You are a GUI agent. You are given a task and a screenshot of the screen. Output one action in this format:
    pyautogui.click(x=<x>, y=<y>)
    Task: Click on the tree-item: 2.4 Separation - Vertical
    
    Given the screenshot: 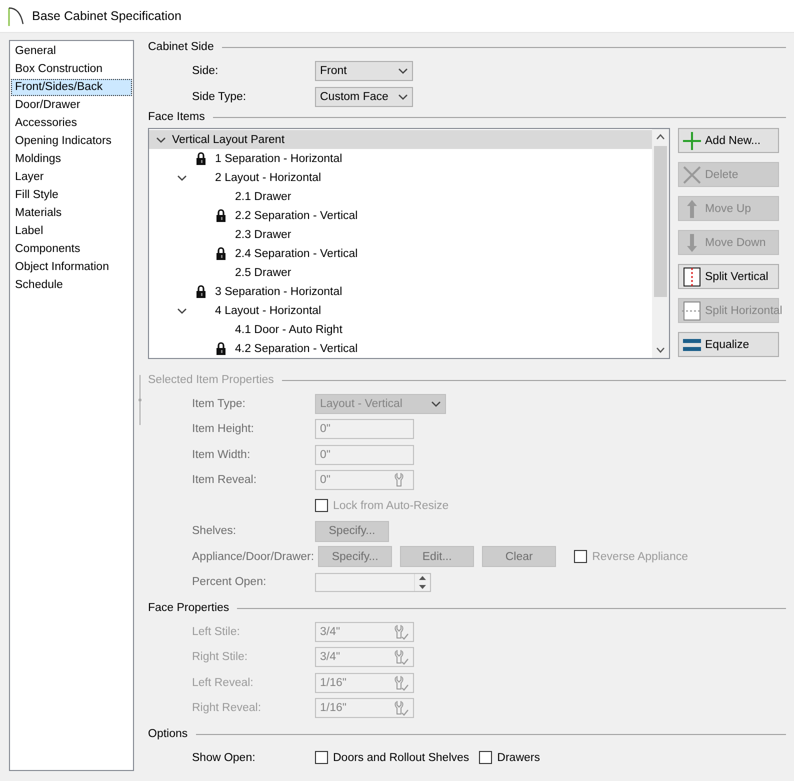 What is the action you would take?
    pyautogui.click(x=400, y=253)
    